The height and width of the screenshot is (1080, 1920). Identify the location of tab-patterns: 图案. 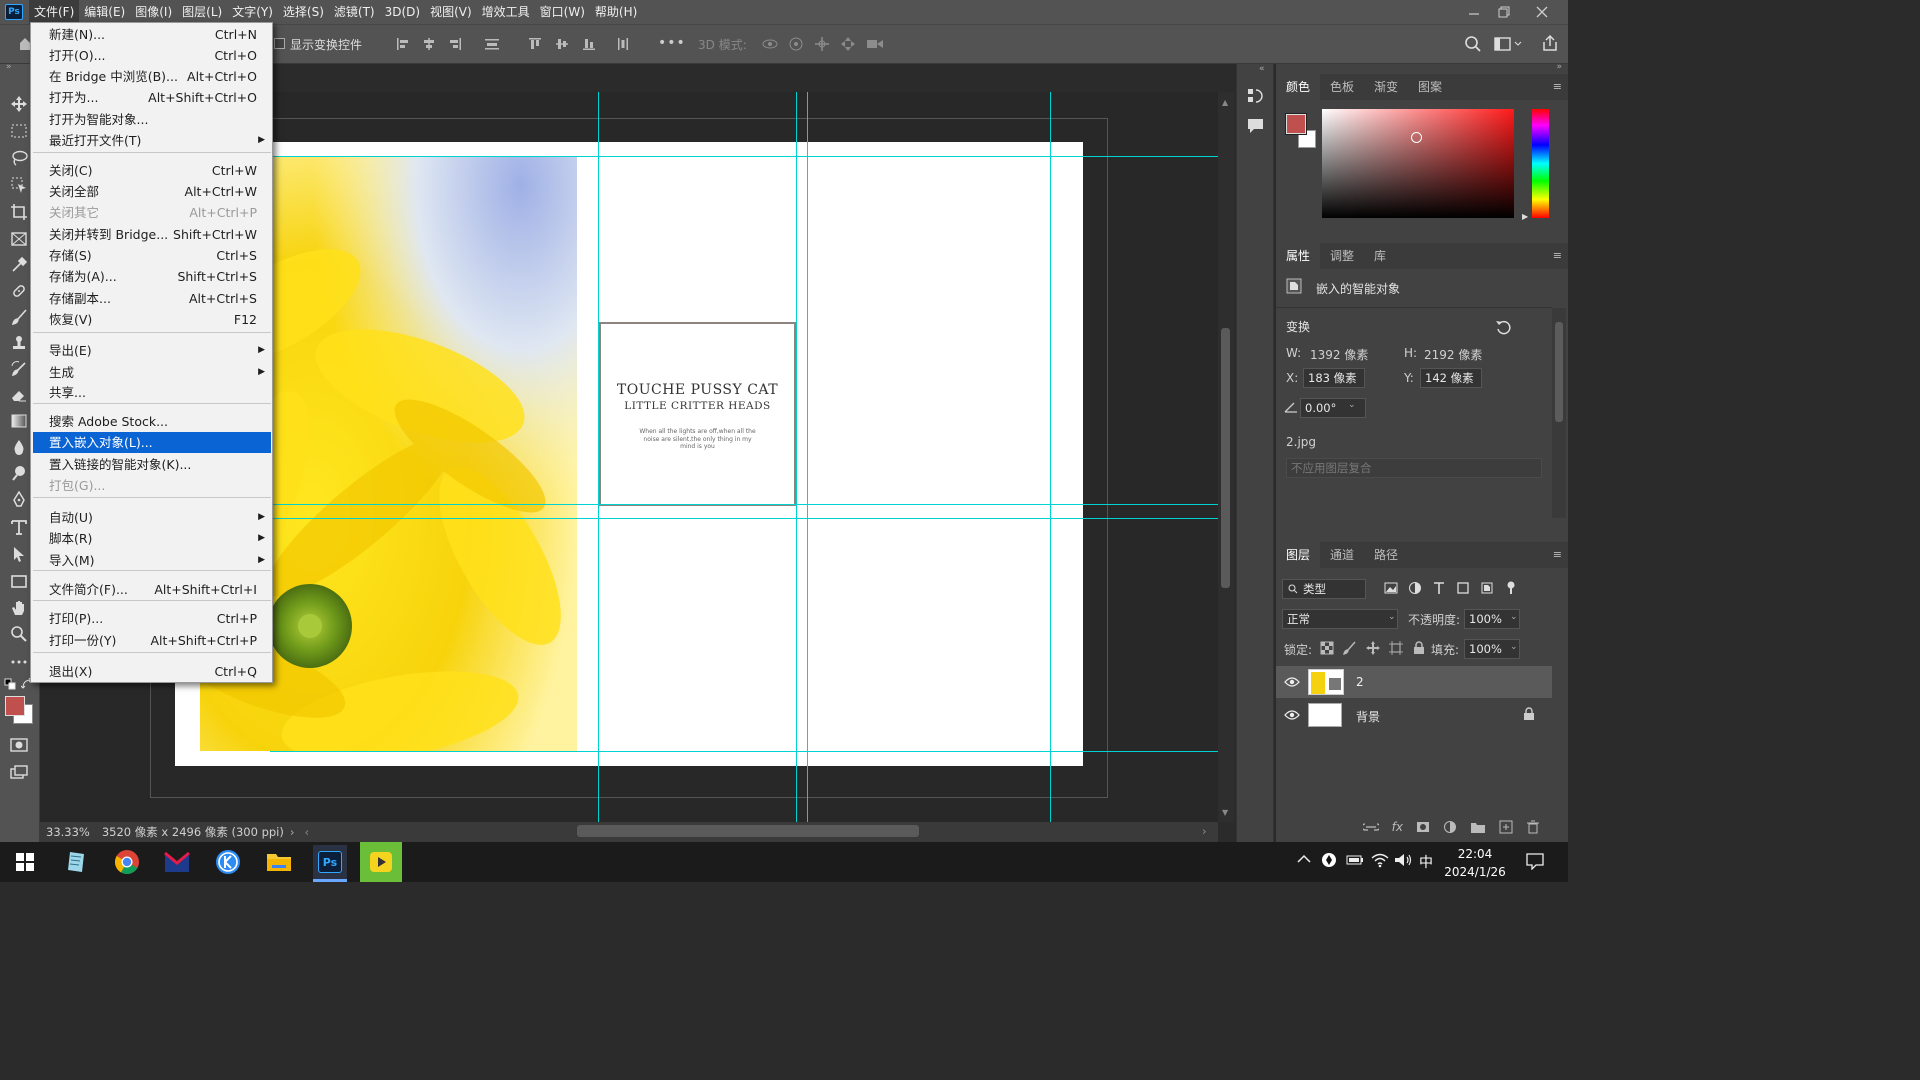
(1430, 87).